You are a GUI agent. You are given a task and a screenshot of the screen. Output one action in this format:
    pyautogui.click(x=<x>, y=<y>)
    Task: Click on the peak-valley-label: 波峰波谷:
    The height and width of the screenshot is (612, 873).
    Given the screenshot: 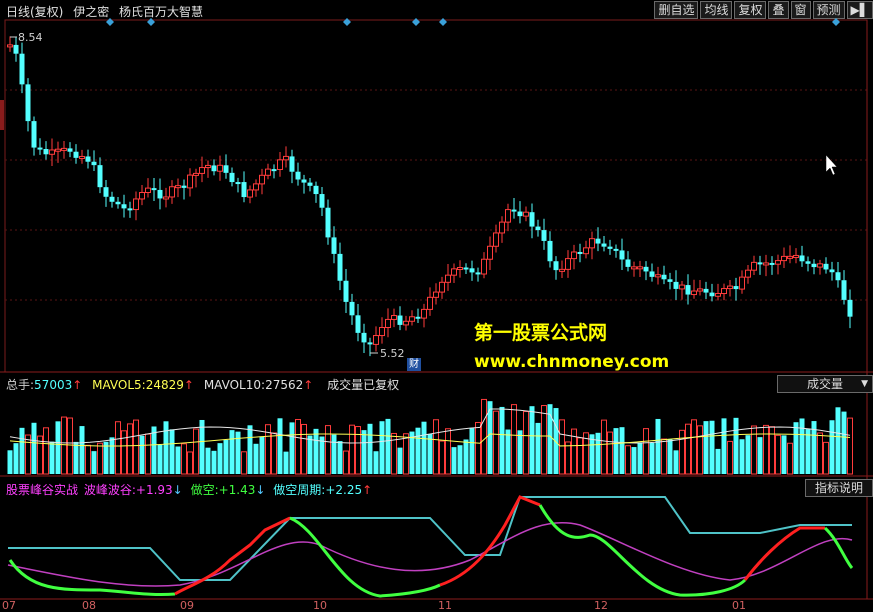 What is the action you would take?
    pyautogui.click(x=109, y=490)
    